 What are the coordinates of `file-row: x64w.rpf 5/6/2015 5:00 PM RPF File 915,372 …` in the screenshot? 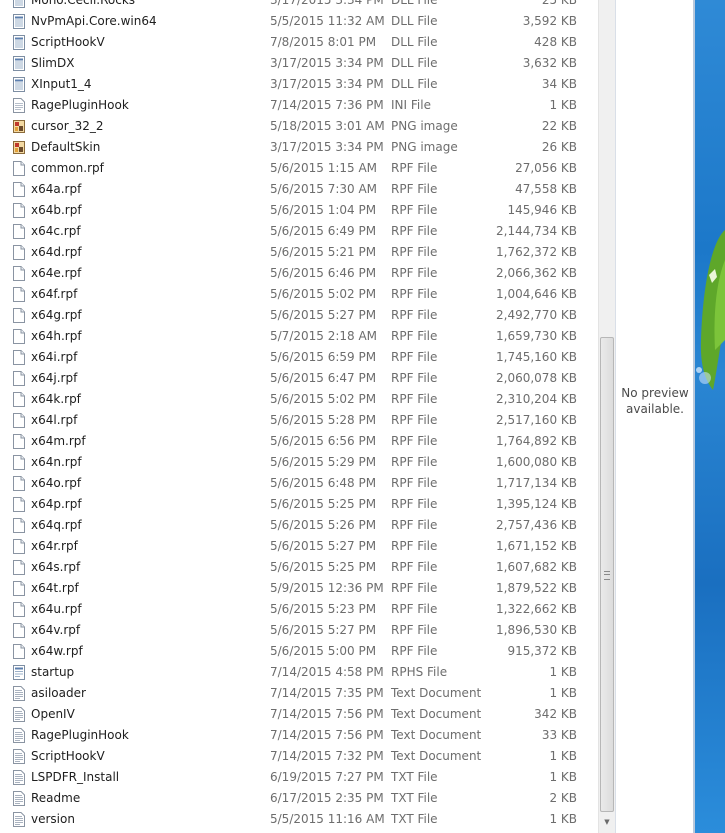 It's located at (299, 651).